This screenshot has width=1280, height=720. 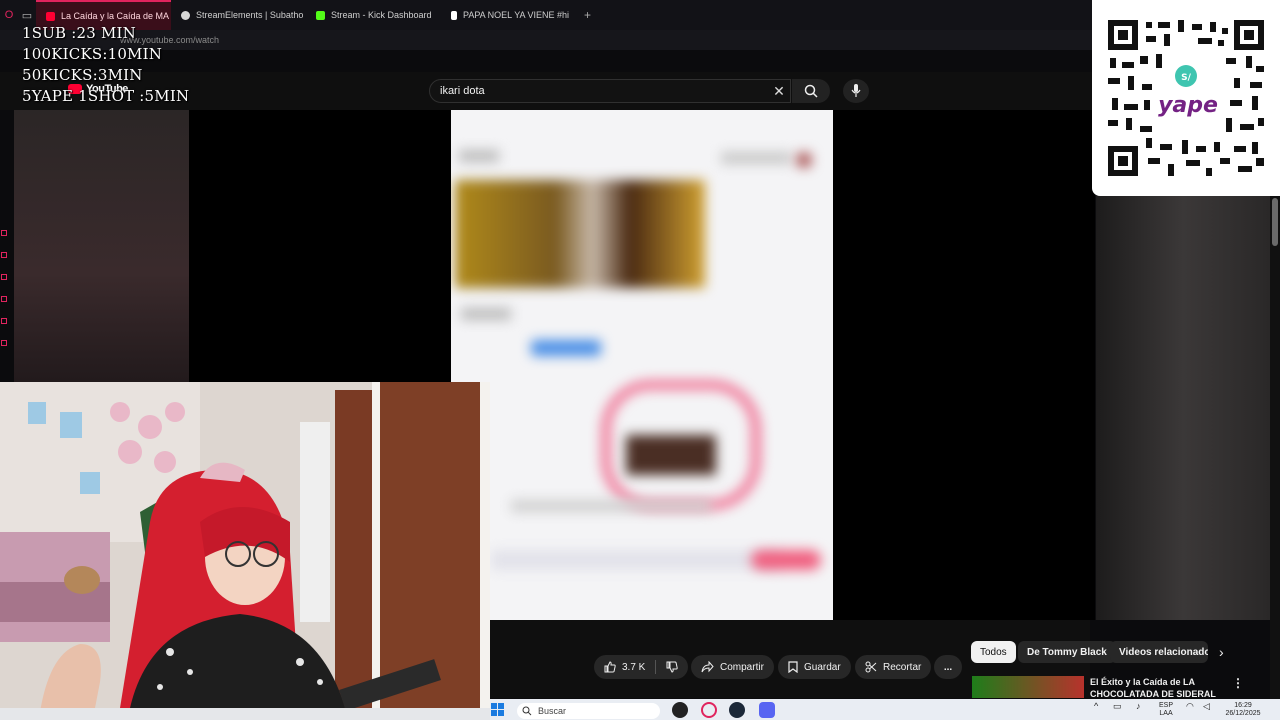 I want to click on chip-de-tommy-black: De Tommy Black, so click(x=1067, y=652).